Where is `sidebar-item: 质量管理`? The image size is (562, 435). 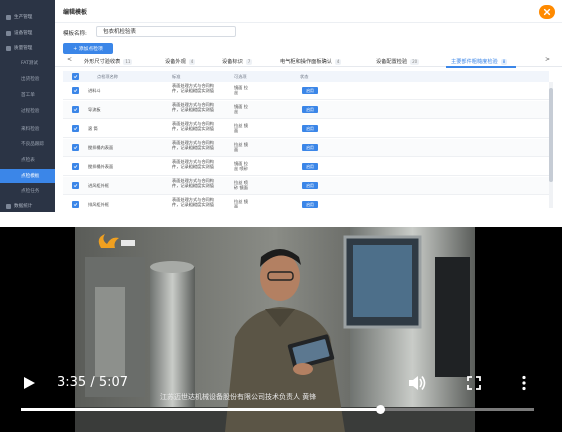 sidebar-item: 质量管理 is located at coordinates (27, 48).